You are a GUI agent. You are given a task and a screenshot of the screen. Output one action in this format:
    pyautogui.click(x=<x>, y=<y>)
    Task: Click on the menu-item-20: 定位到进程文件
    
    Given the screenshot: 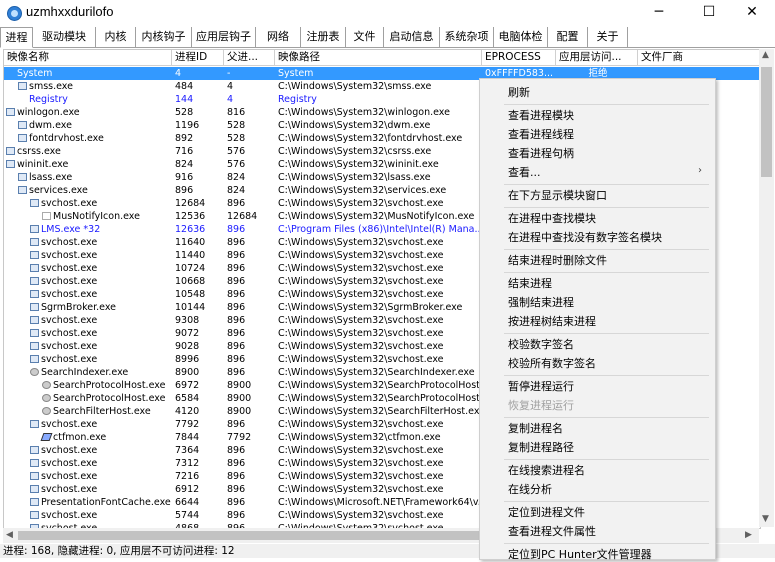 What is the action you would take?
    pyautogui.click(x=546, y=512)
    